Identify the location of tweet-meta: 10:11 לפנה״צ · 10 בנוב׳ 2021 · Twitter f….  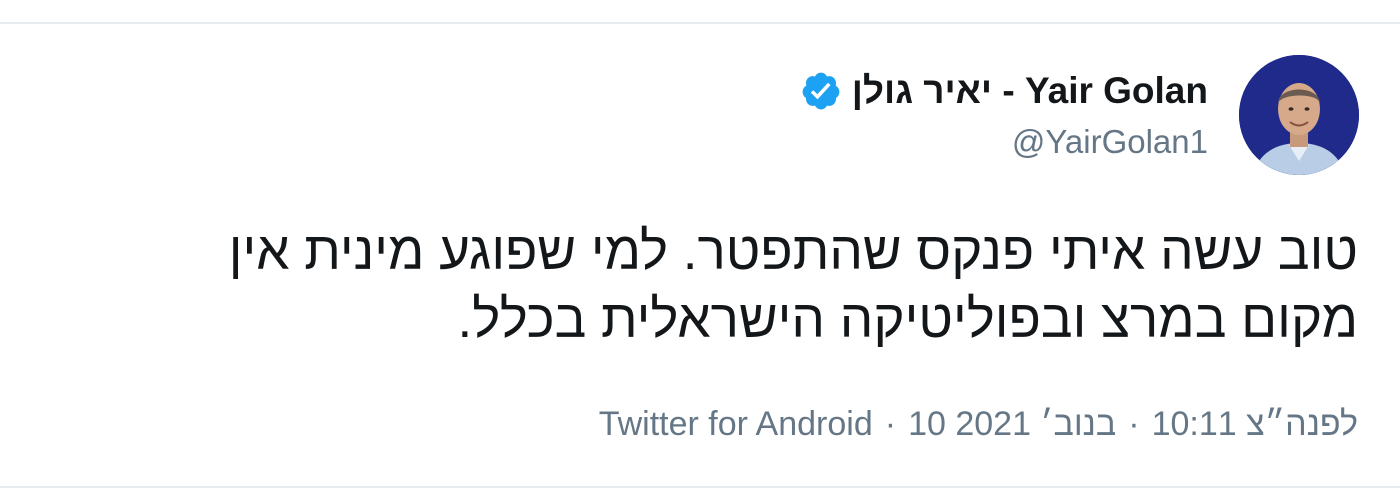
(978, 424).